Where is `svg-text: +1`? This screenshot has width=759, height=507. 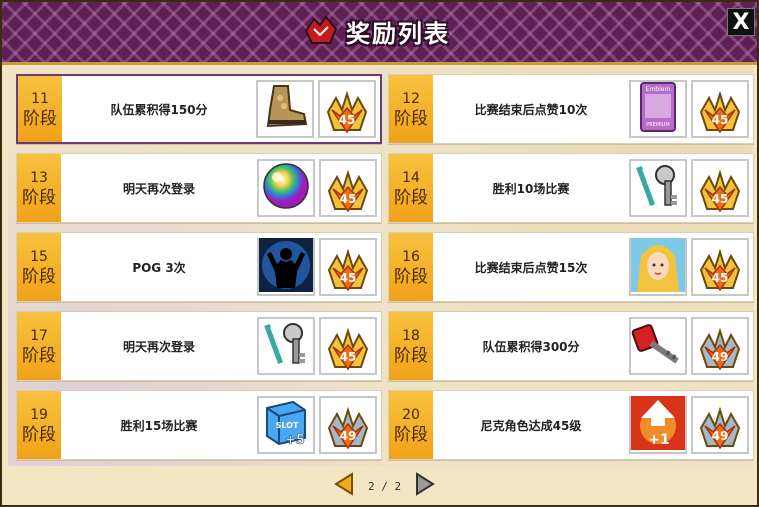 svg-text: +1 is located at coordinates (658, 440).